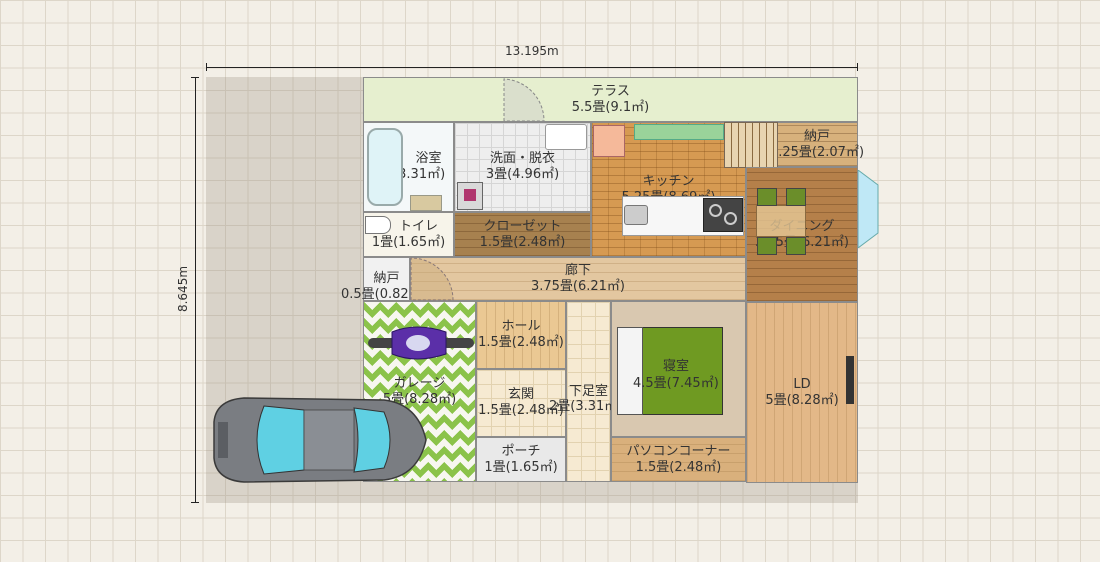 The image size is (1100, 562). What do you see at coordinates (751, 145) in the screenshot?
I see `stairs-icon` at bounding box center [751, 145].